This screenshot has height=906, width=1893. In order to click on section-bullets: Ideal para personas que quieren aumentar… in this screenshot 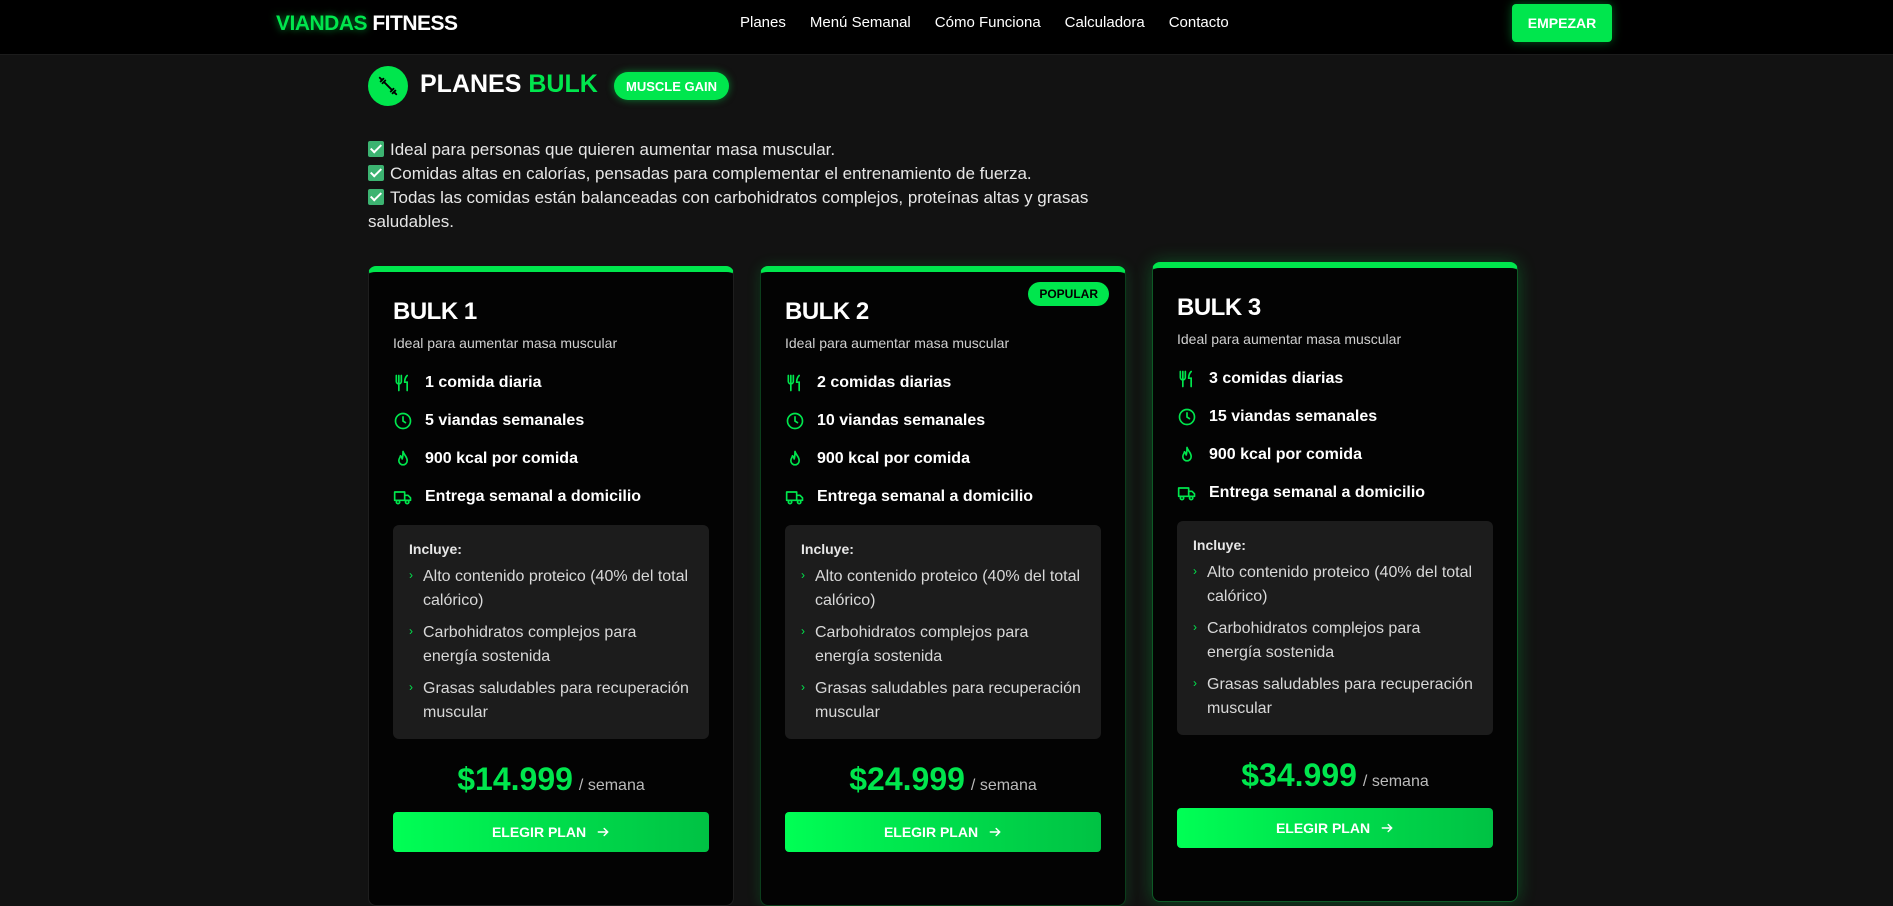, I will do `click(738, 186)`.